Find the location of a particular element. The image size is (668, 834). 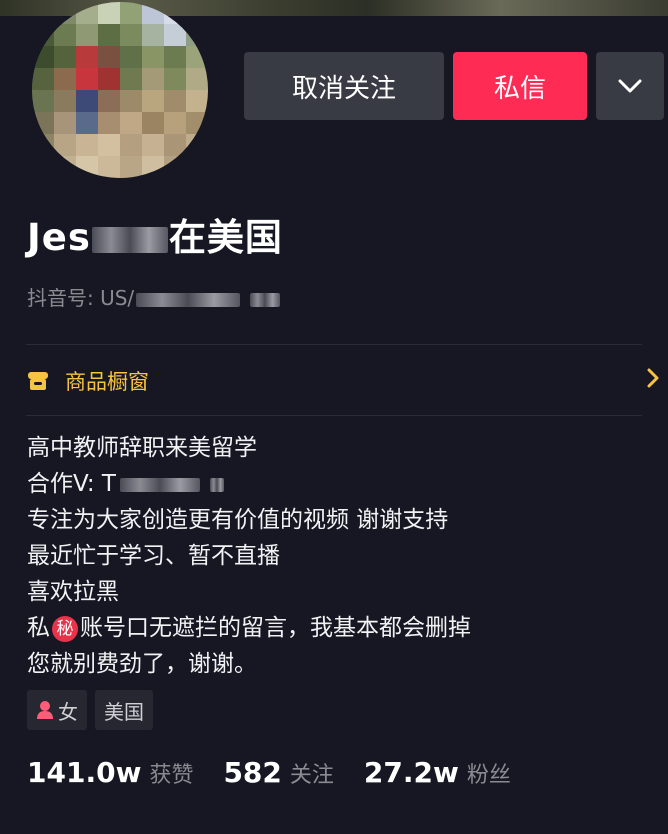

more-options-button is located at coordinates (630, 86).